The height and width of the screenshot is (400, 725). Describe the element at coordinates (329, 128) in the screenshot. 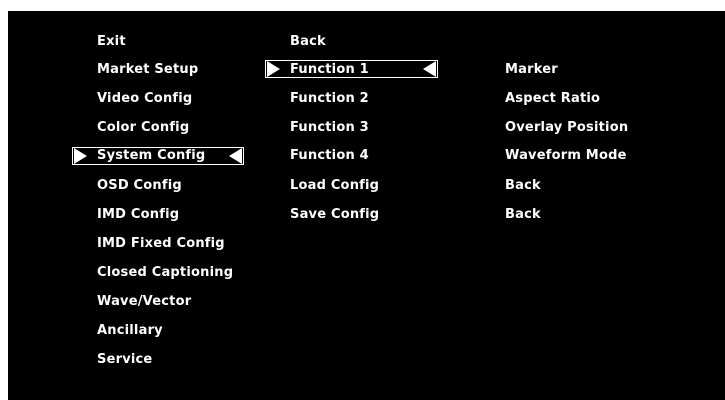

I see `menu-item-function-3: Function 3` at that location.